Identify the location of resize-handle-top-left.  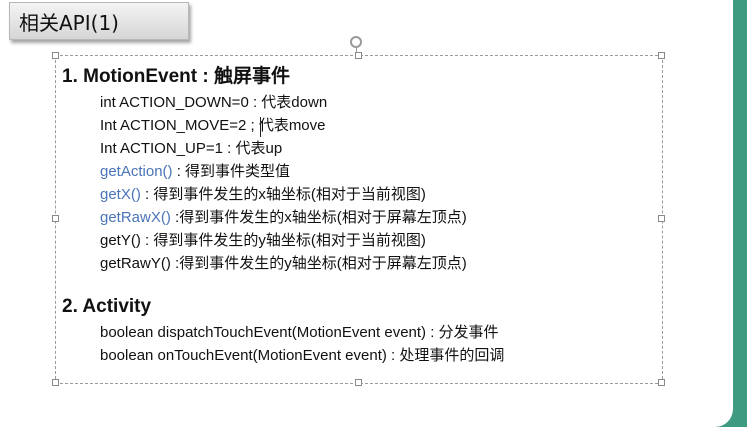
(55, 55).